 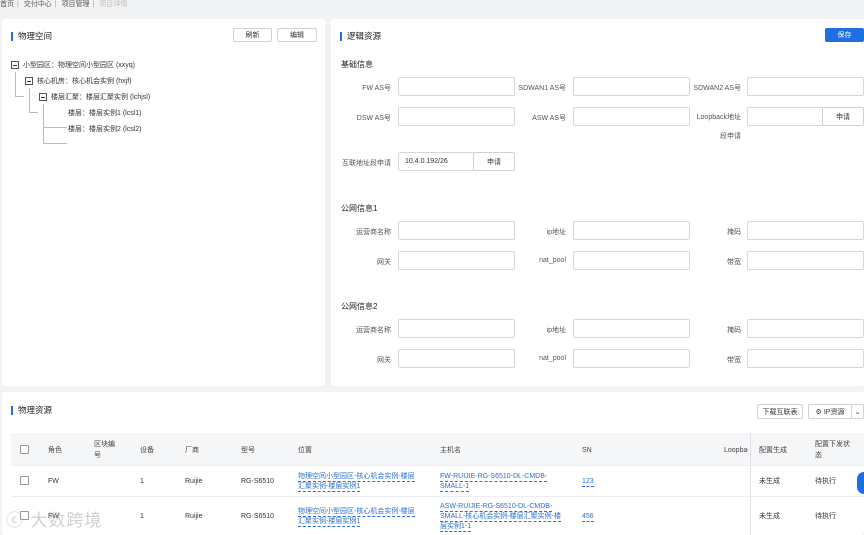 I want to click on tree-node-floor-1: 楼层：楼层实例1 (lcsl1), so click(x=105, y=113).